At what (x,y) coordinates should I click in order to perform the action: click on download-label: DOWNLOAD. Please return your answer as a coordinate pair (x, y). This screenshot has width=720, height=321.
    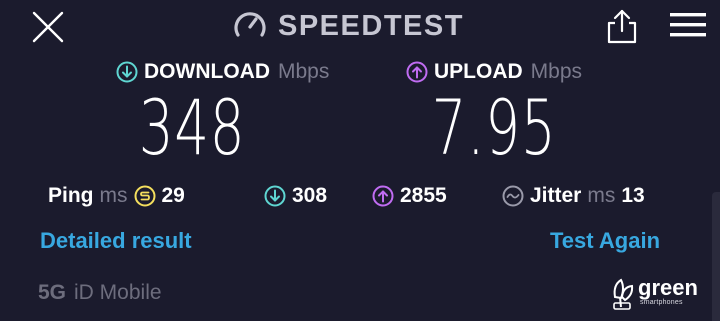
    Looking at the image, I should click on (207, 71).